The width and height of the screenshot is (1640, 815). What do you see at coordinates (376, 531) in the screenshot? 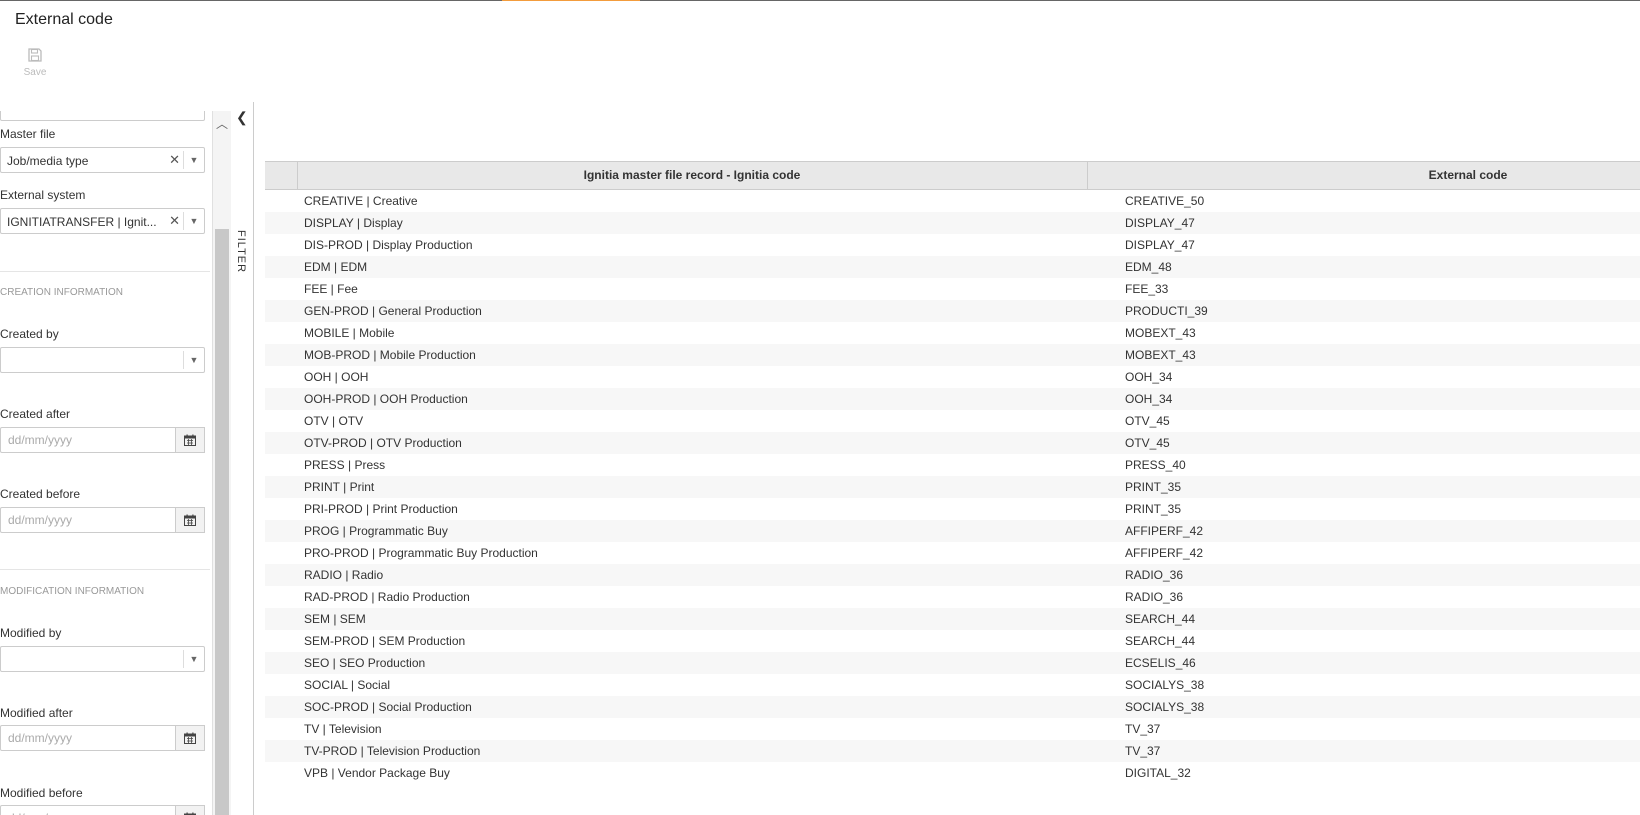
I see `cell-ignitia-code: PROG | Programmatic Buy` at bounding box center [376, 531].